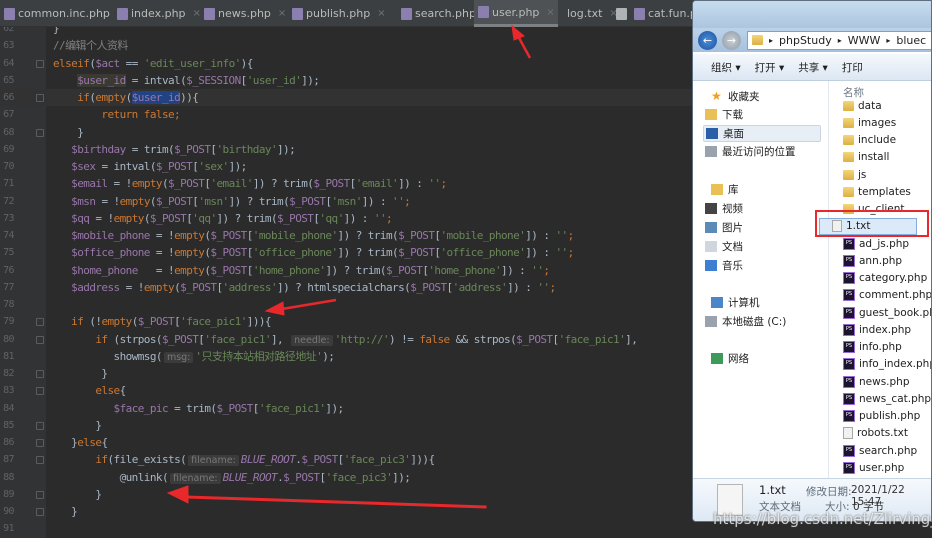  Describe the element at coordinates (300, 307) in the screenshot. I see `red-arrow-annotation-line78` at that location.